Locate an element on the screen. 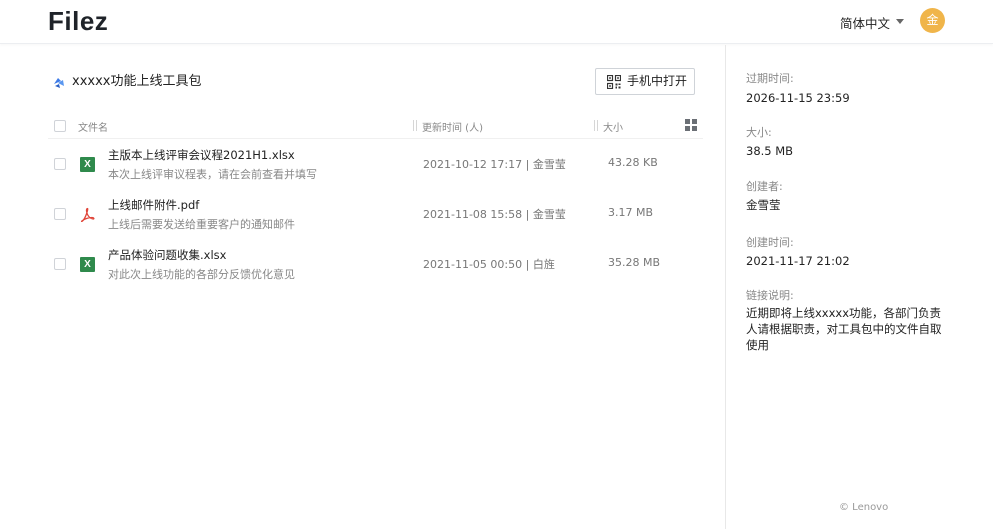 The image size is (993, 529). copyright: © Lenovo is located at coordinates (864, 507).